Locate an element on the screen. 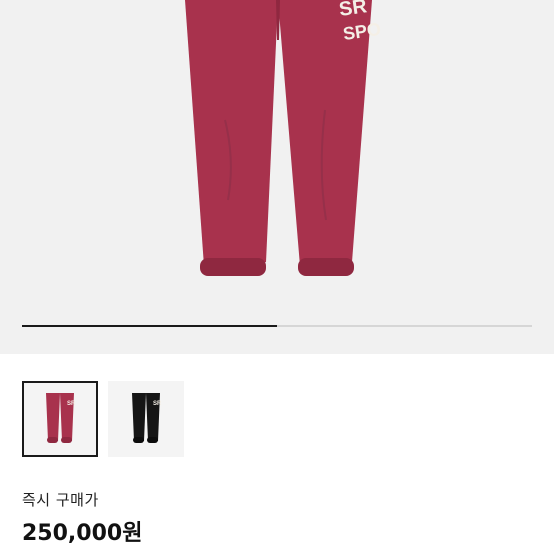  thumbnail-black: SR is located at coordinates (146, 419).